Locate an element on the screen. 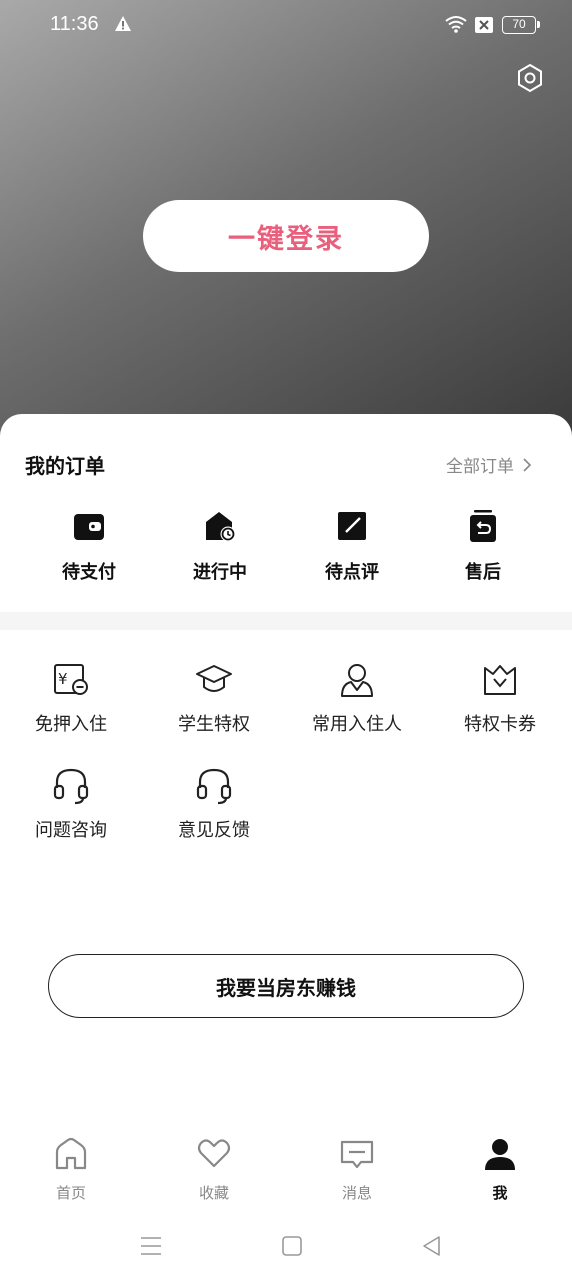  tab-label: 消息 is located at coordinates (356, 1193).